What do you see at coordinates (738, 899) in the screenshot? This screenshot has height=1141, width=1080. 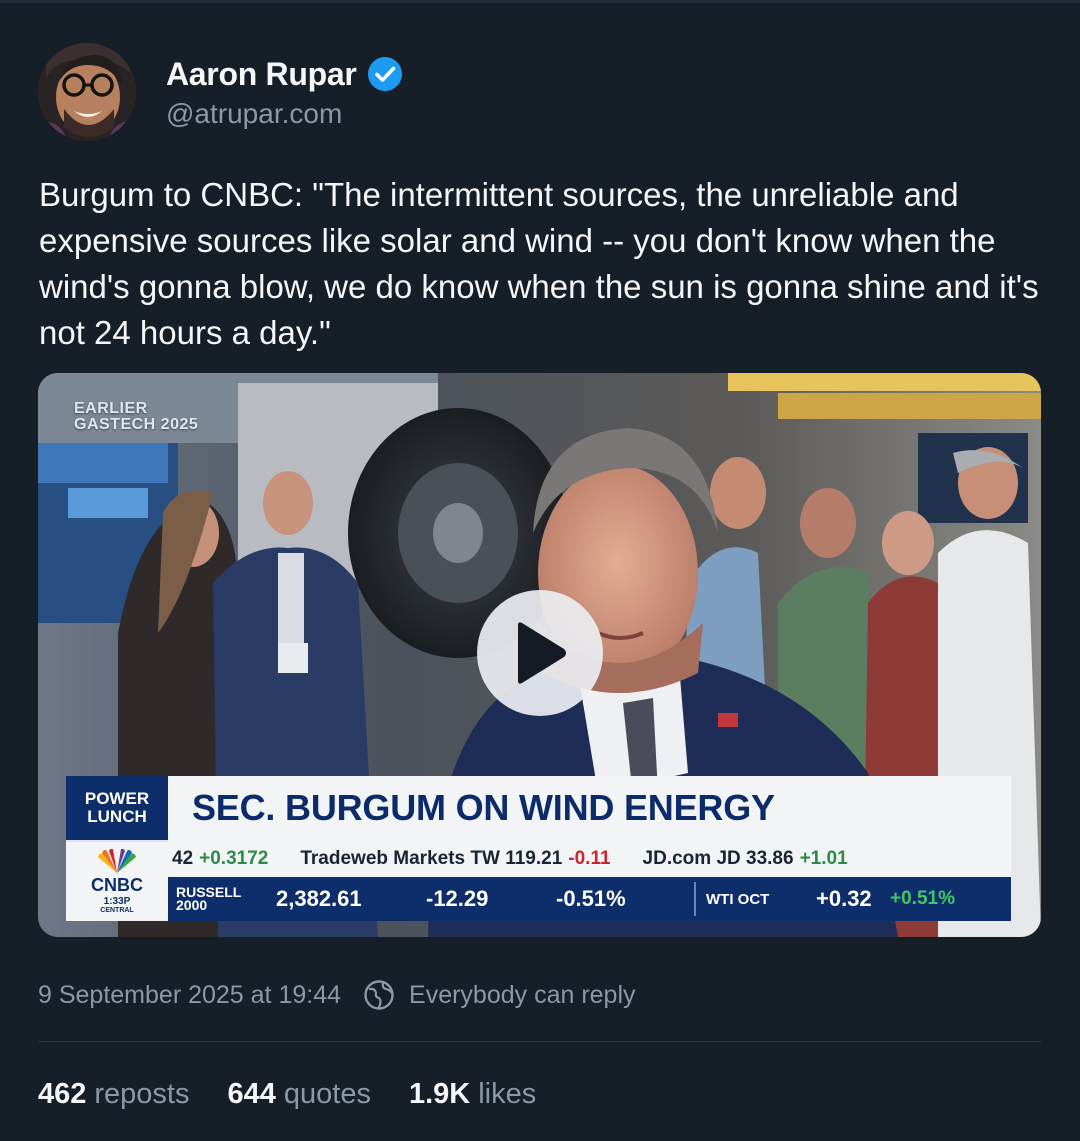 I see `commodity-name: WTI OCT` at bounding box center [738, 899].